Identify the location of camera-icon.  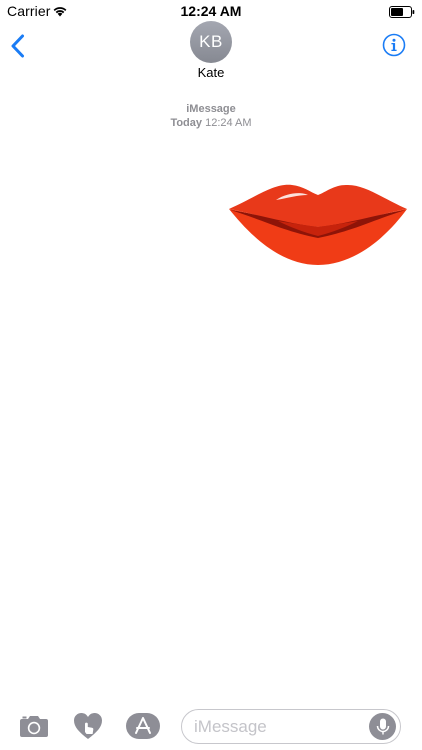
(34, 726).